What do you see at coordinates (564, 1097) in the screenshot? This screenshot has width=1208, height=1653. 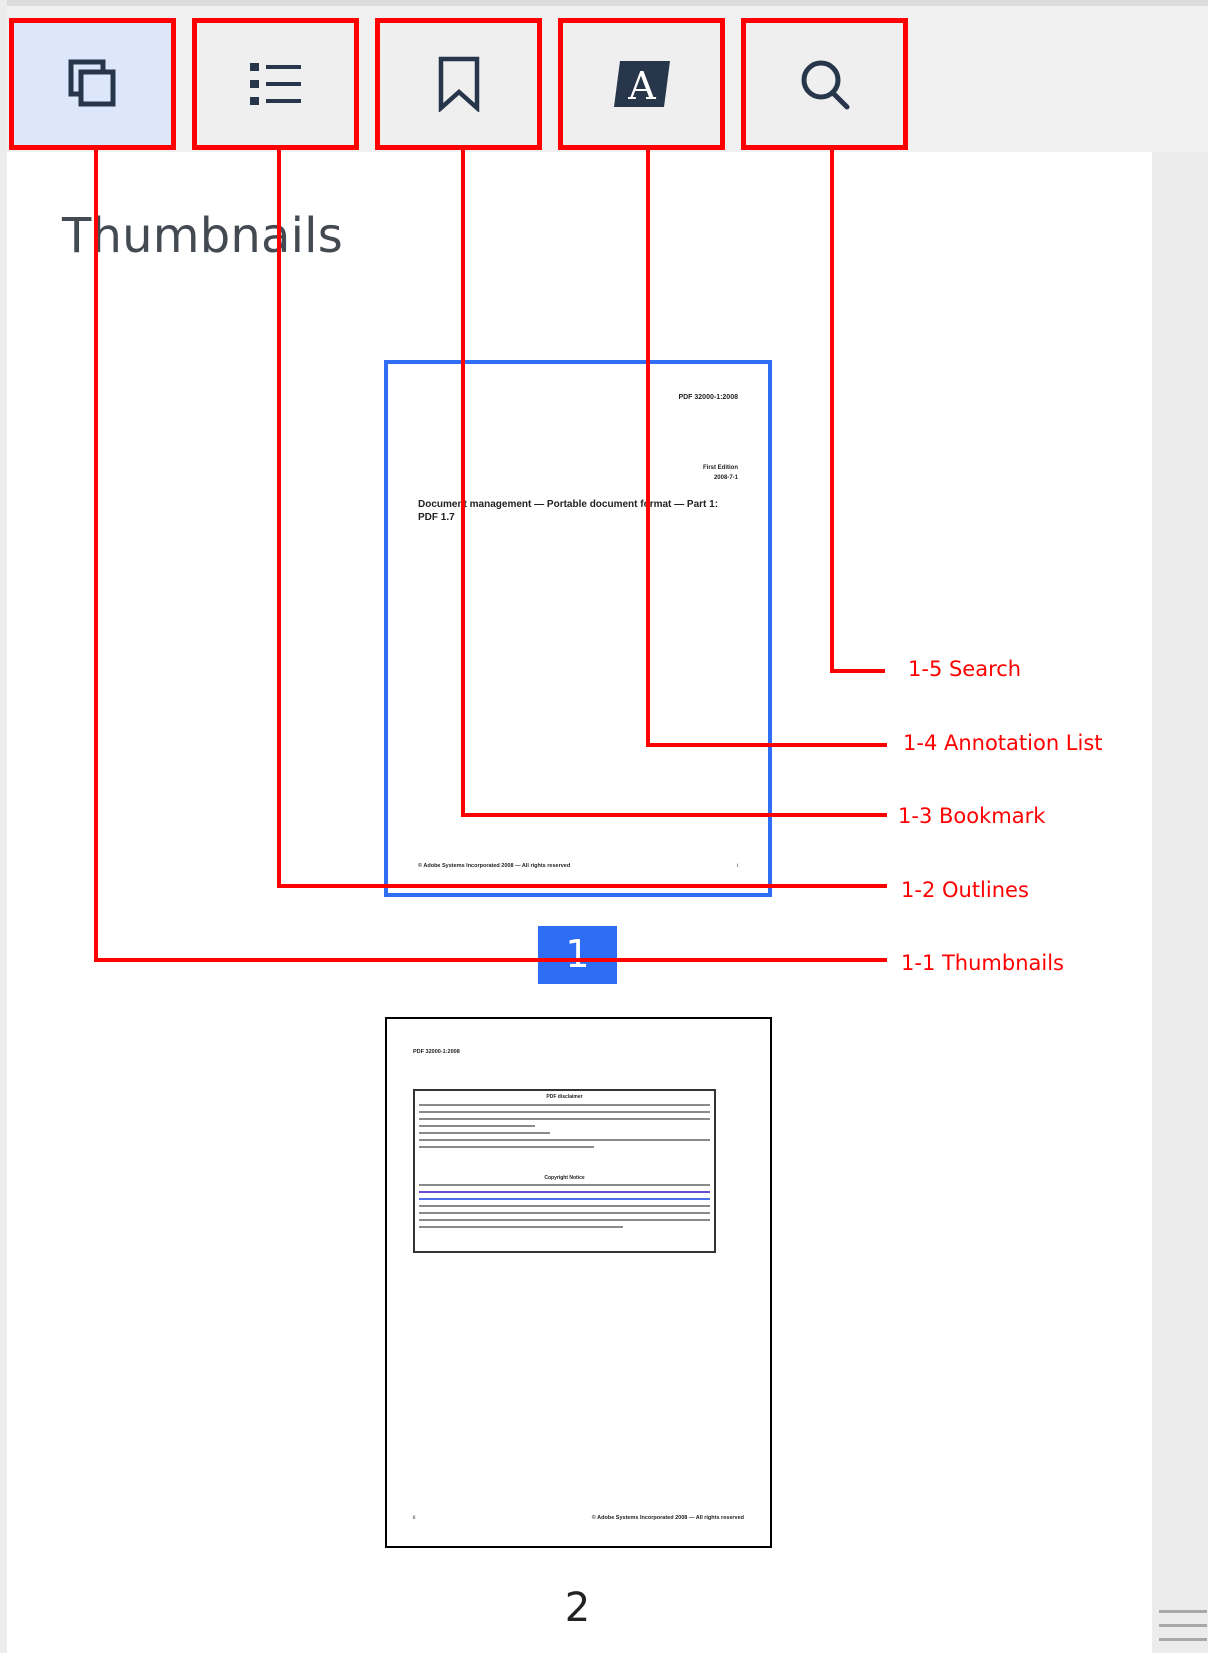 I see `disclaimer-title: PDF disclaimer` at bounding box center [564, 1097].